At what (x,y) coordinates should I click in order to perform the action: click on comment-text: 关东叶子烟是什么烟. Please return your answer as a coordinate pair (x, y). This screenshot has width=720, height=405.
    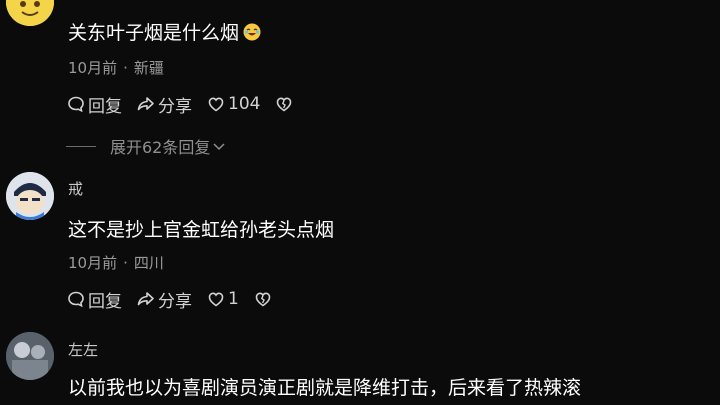
    Looking at the image, I should click on (164, 31).